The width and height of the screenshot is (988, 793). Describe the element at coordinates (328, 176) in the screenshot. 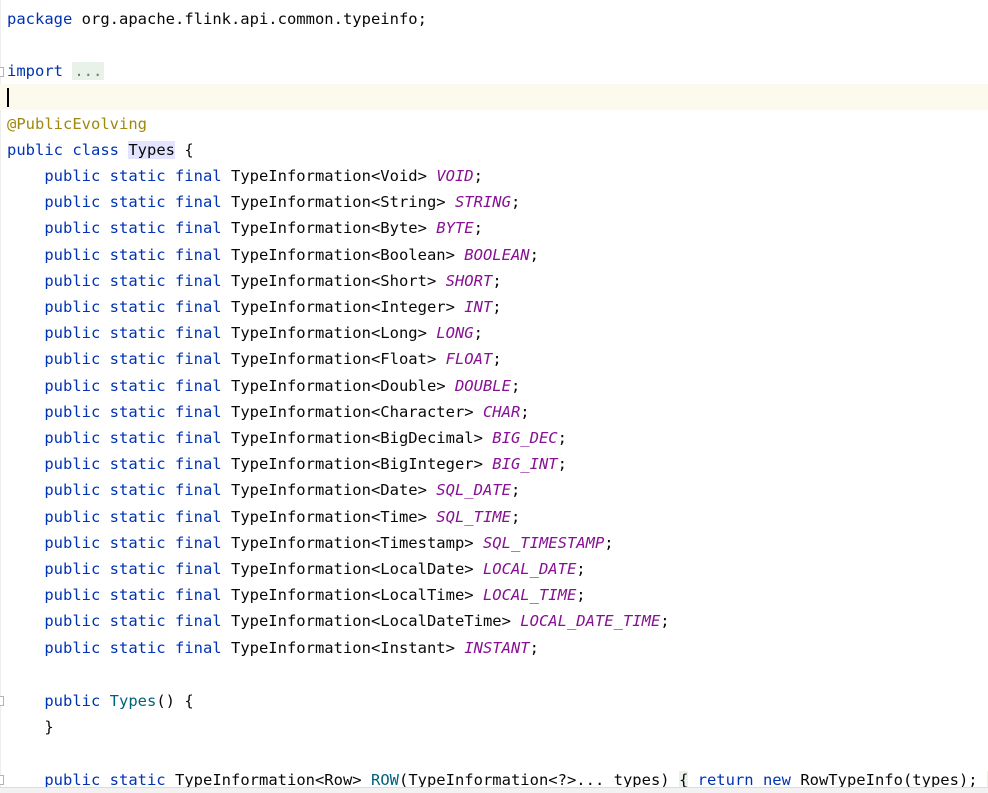

I see `field-type: TypeInformation<Void>` at that location.